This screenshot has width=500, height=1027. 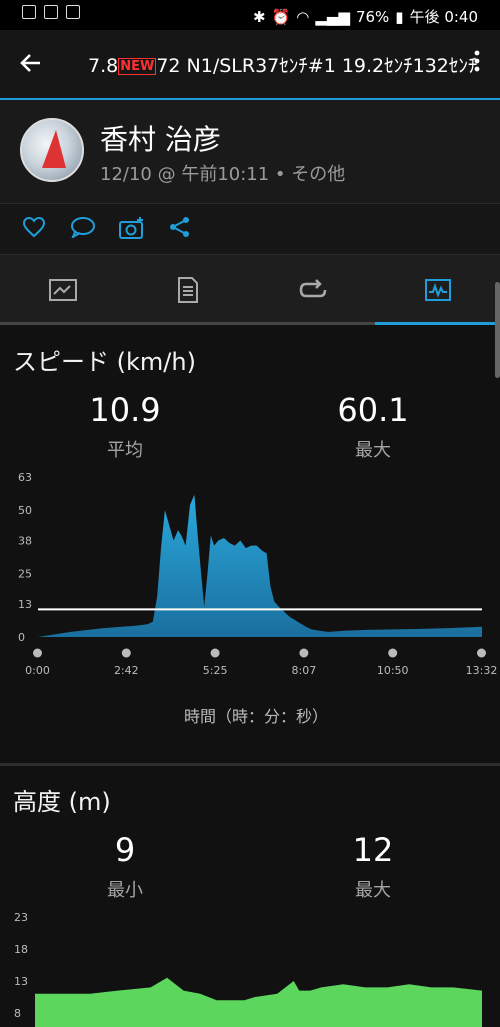 I want to click on speed-series-area, so click(x=260, y=565).